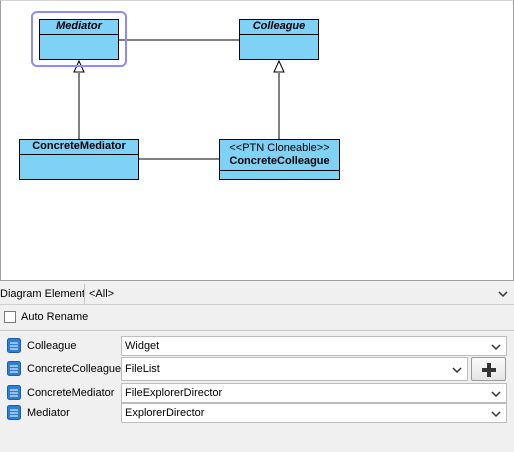  What do you see at coordinates (52, 346) in the screenshot?
I see `property-label: Colleague` at bounding box center [52, 346].